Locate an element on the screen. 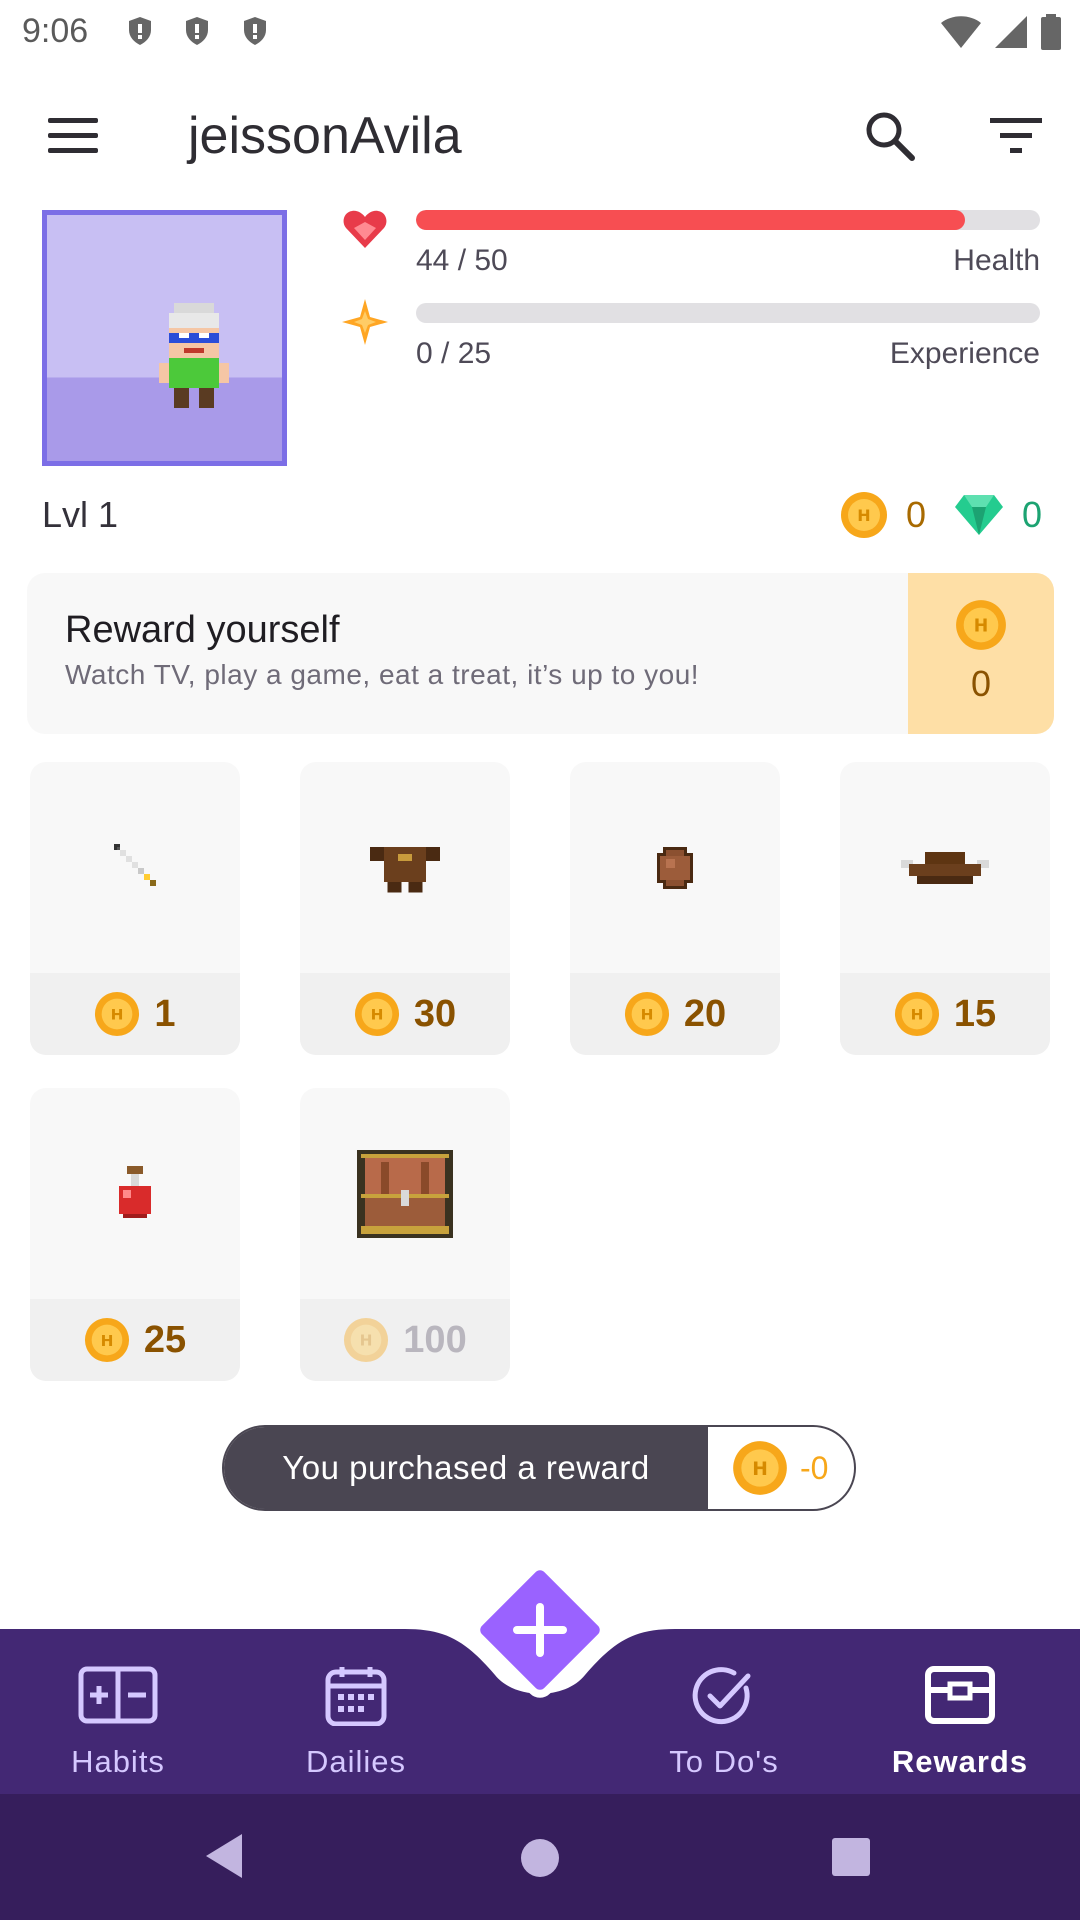 The height and width of the screenshot is (1920, 1080). item-price: 15 is located at coordinates (975, 1013).